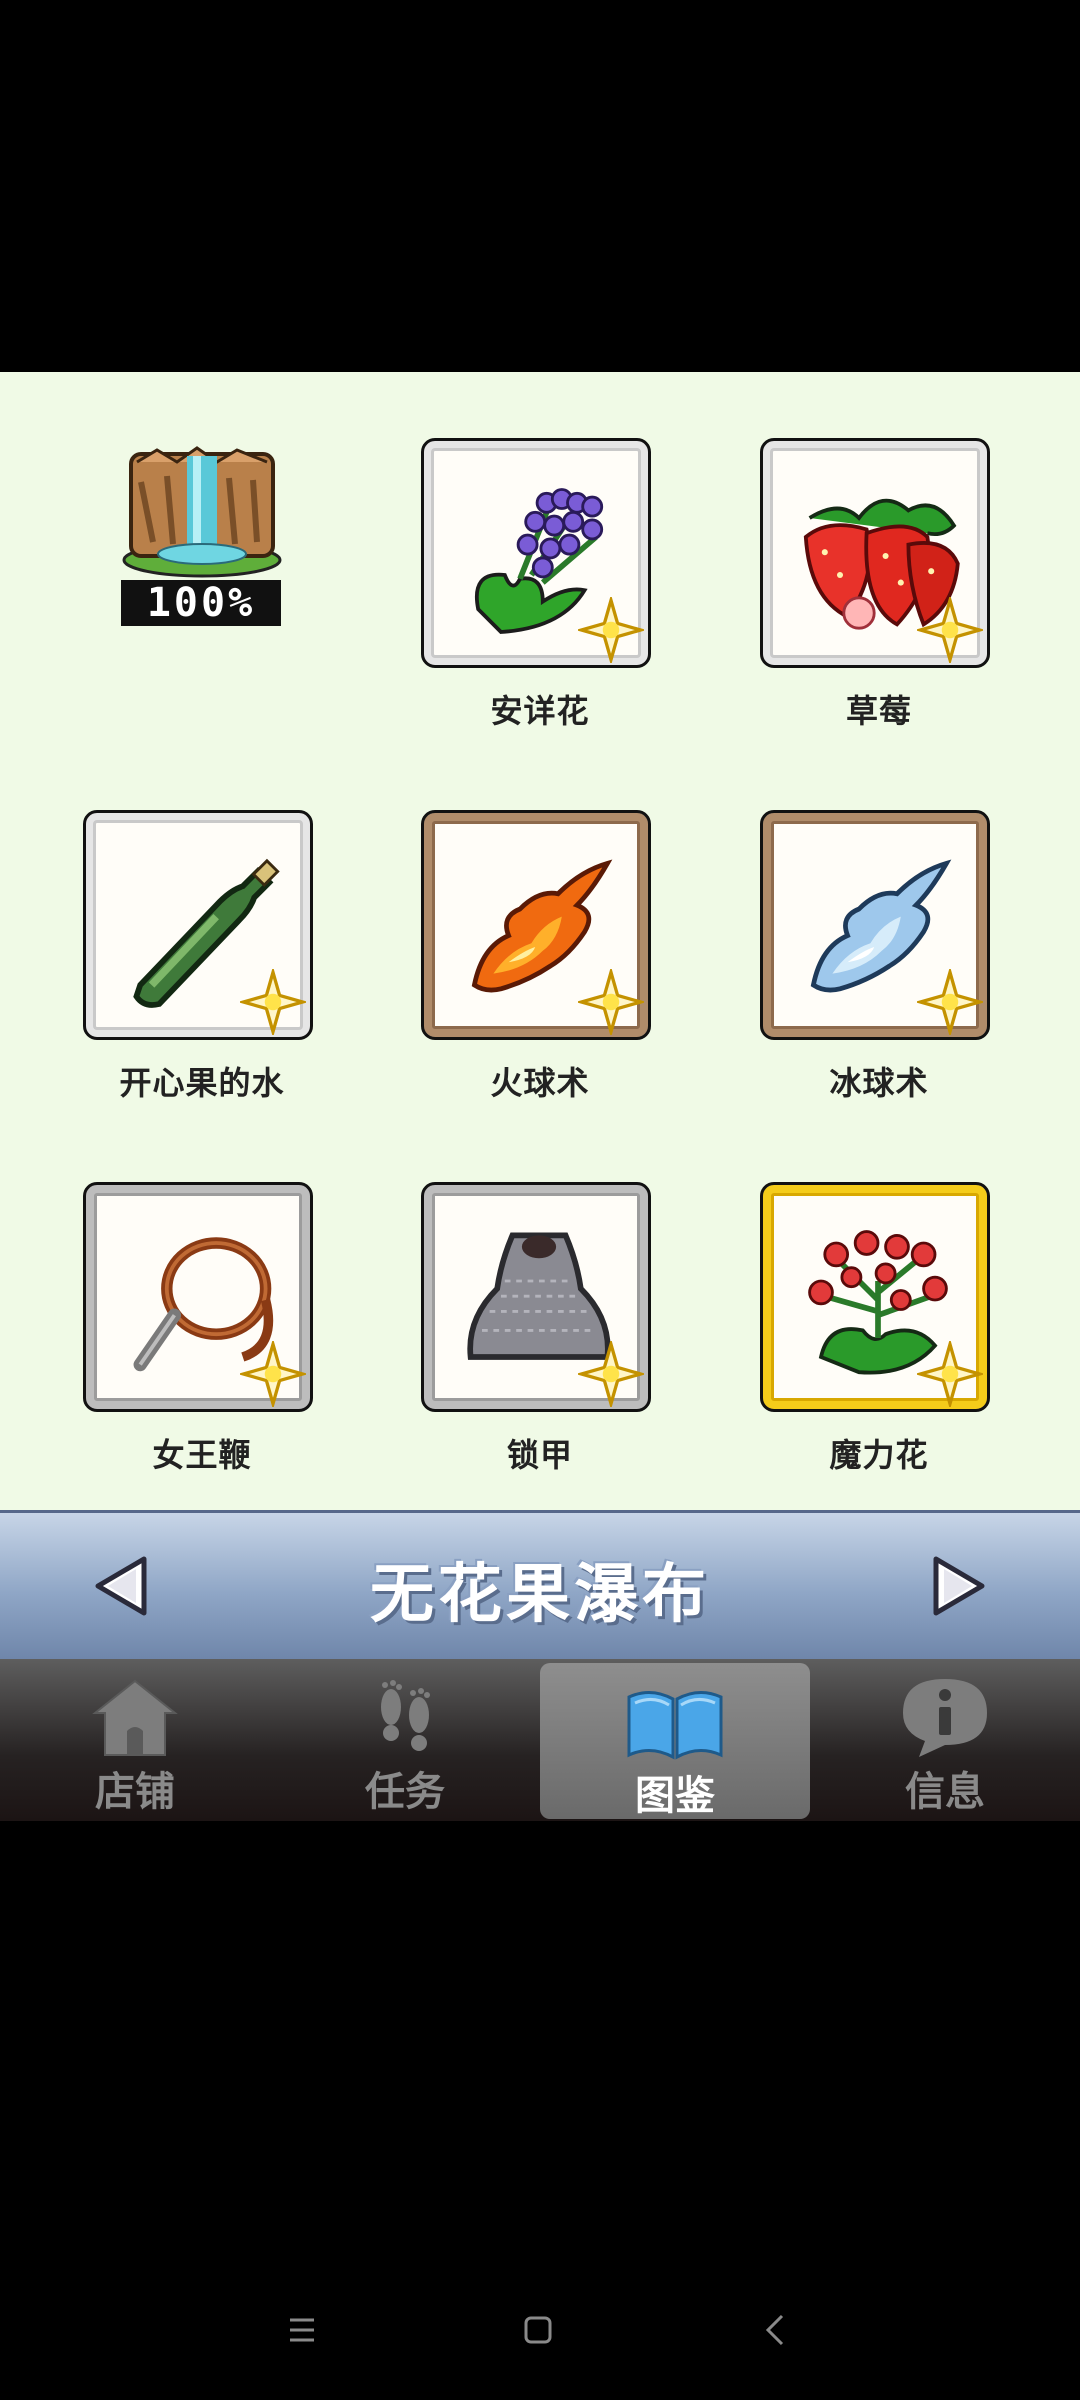 This screenshot has height=2400, width=1080. I want to click on tab-encyclopedia: 图鉴, so click(675, 1741).